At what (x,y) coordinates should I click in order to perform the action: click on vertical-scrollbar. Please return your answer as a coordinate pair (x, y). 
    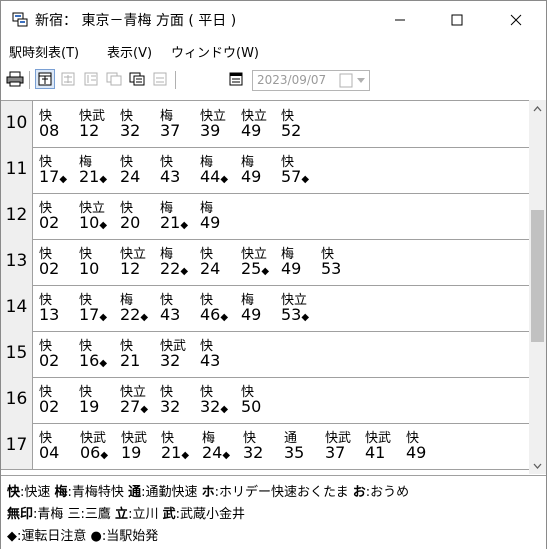
    Looking at the image, I should click on (537, 287).